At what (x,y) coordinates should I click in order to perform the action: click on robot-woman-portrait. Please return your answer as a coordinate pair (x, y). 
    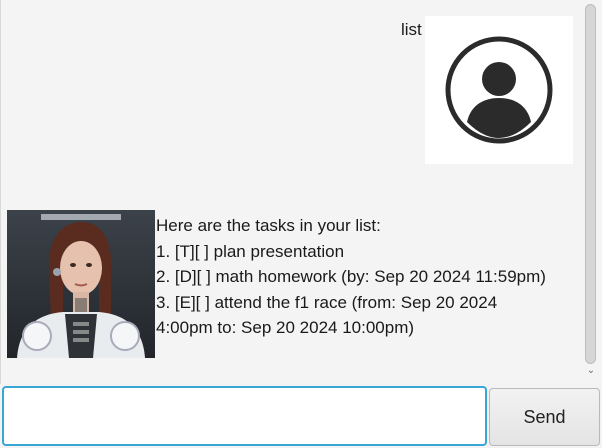
    Looking at the image, I should click on (81, 284).